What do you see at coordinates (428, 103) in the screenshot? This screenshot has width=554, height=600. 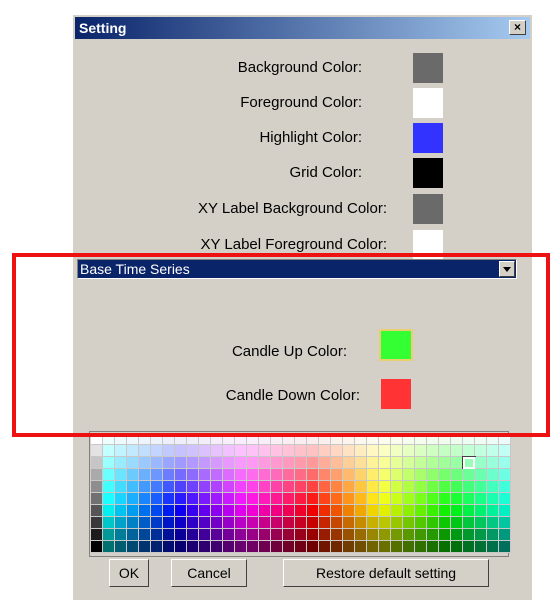 I see `foreground-color-swatch` at bounding box center [428, 103].